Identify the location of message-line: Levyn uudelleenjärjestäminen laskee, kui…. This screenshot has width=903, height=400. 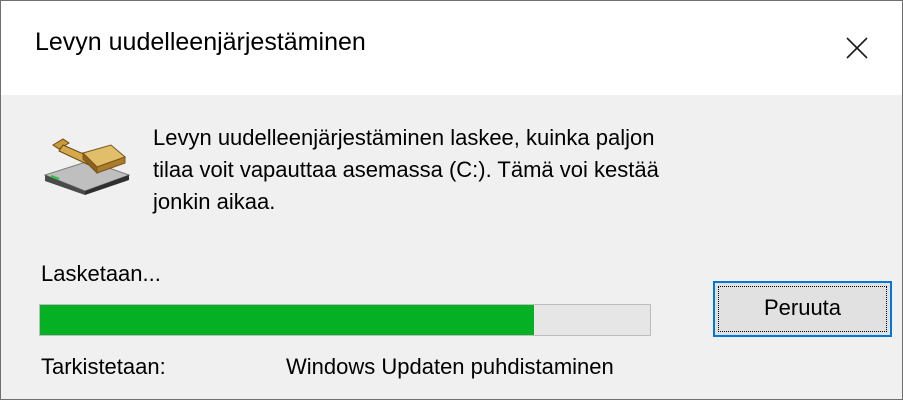
(404, 137).